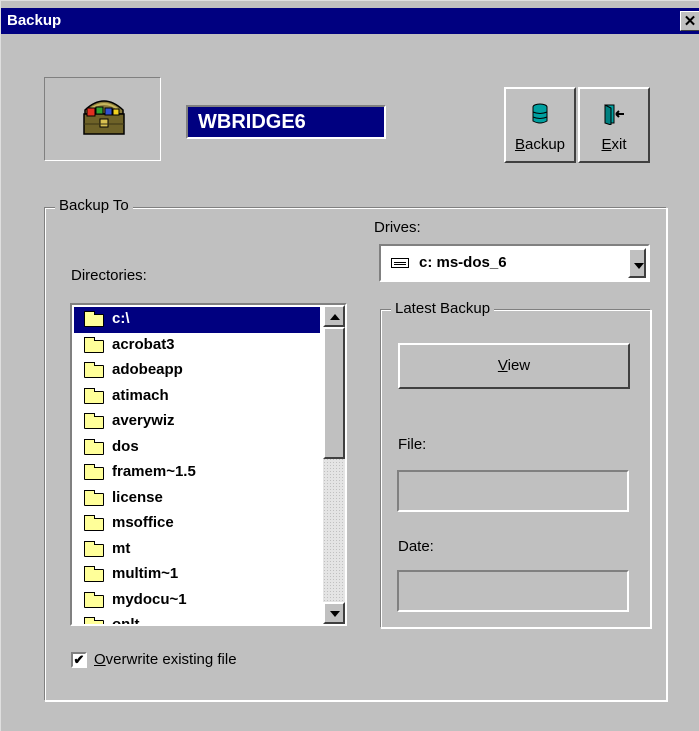  I want to click on drive-icon, so click(400, 263).